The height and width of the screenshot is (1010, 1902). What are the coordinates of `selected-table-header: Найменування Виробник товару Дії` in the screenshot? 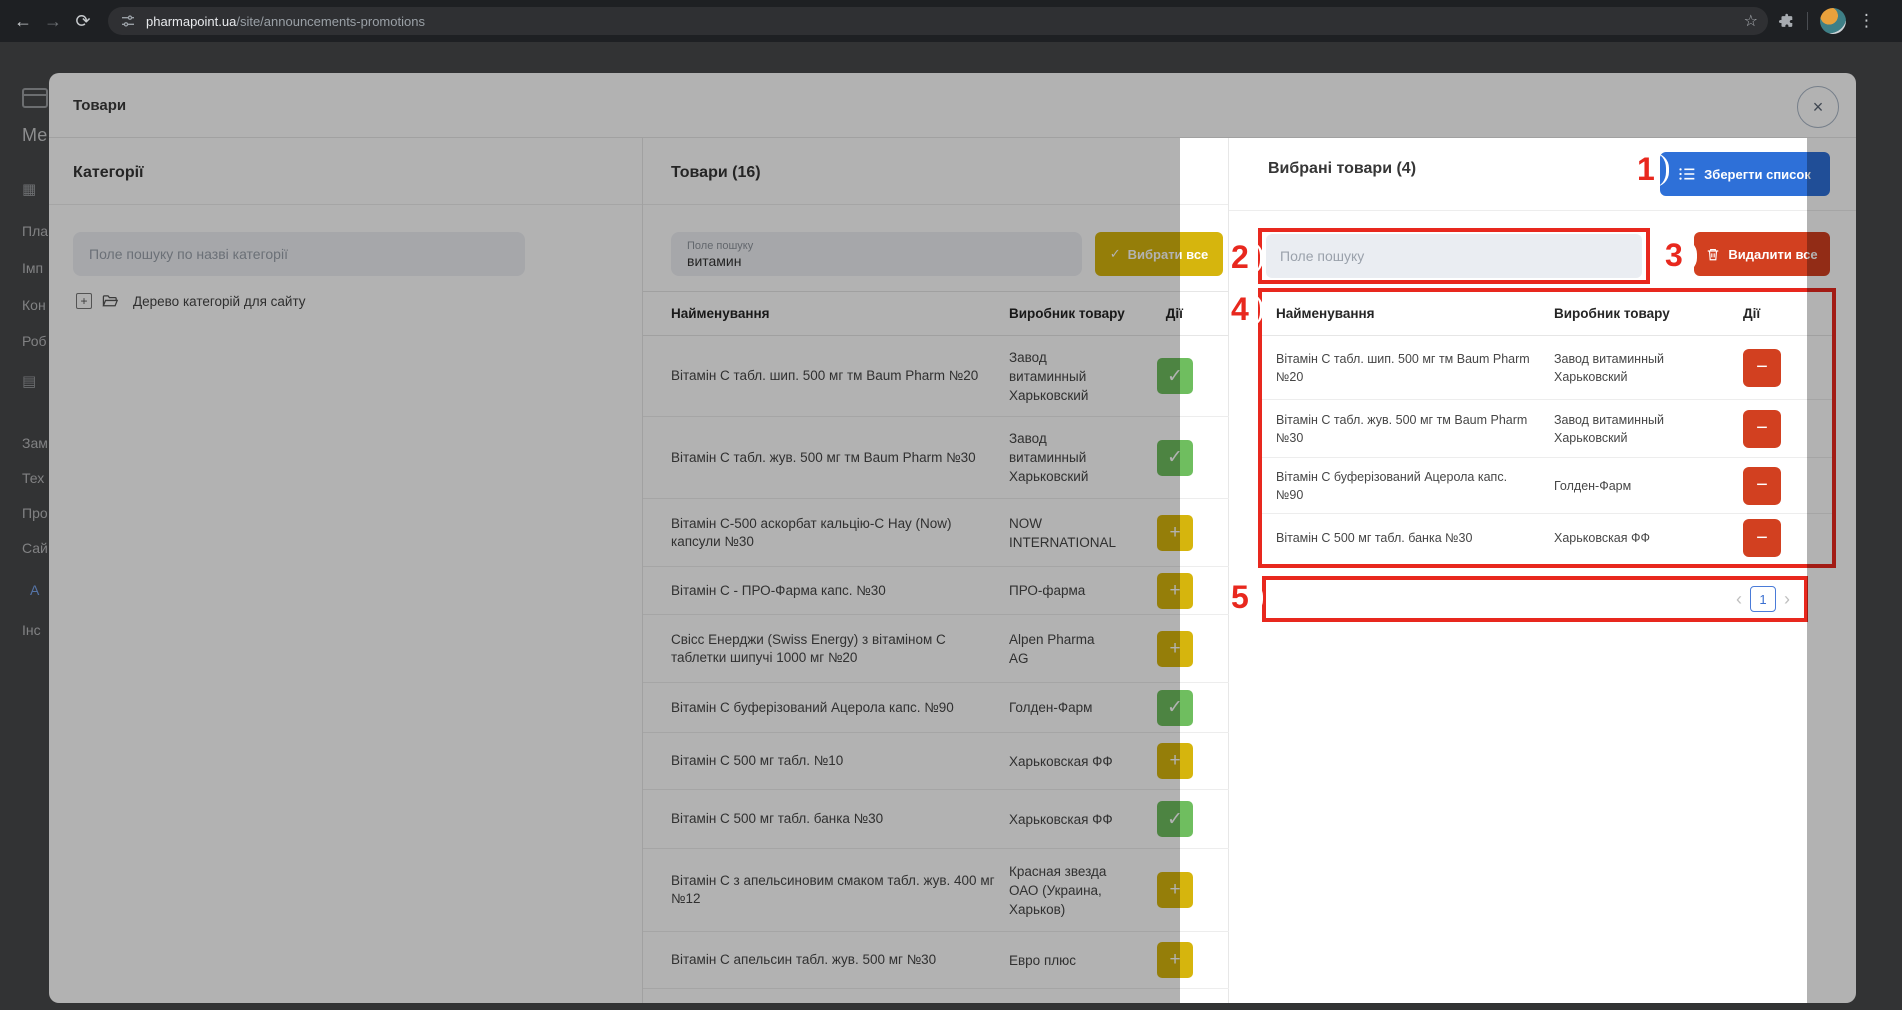 It's located at (1547, 314).